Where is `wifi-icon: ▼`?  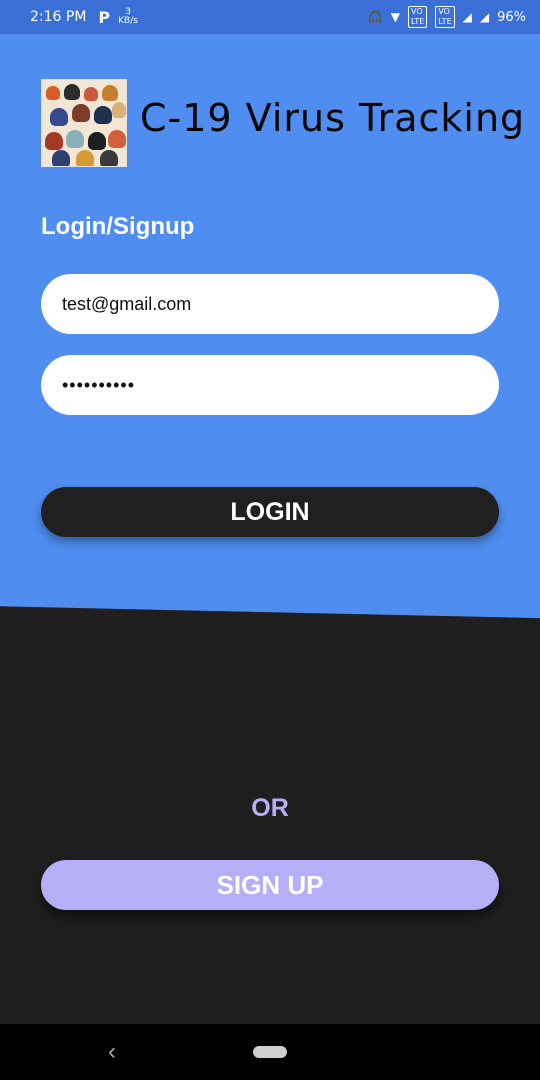
wifi-icon: ▼ is located at coordinates (395, 17).